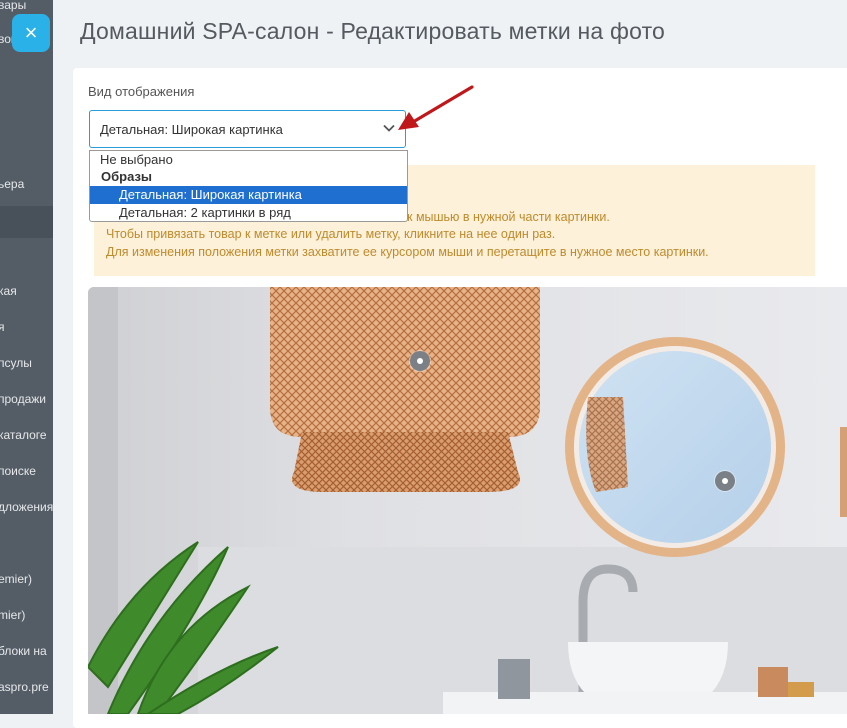  I want to click on sidebar-item: aspro.pre, so click(24, 687).